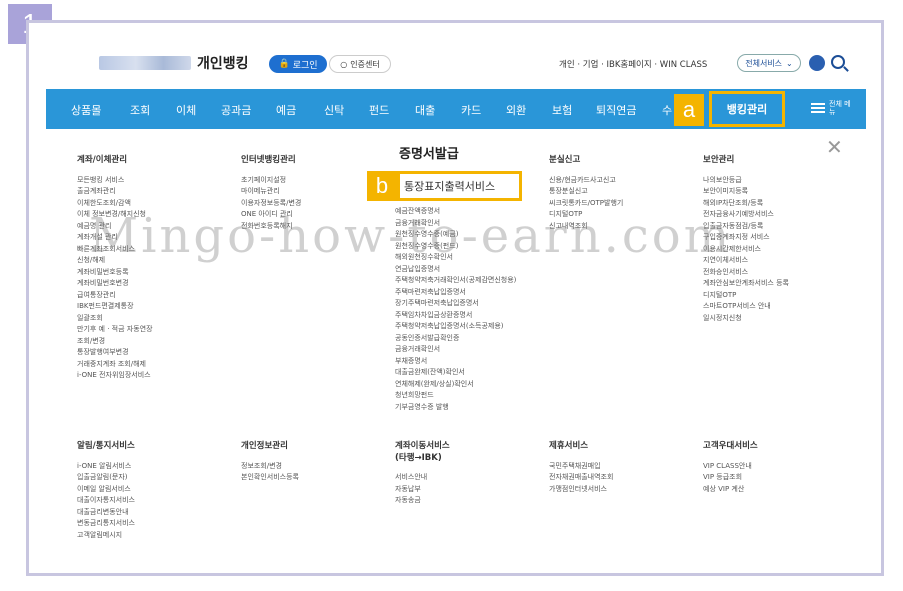  What do you see at coordinates (418, 457) in the screenshot?
I see `account-move-subtitle: (타행→IBK)` at bounding box center [418, 457].